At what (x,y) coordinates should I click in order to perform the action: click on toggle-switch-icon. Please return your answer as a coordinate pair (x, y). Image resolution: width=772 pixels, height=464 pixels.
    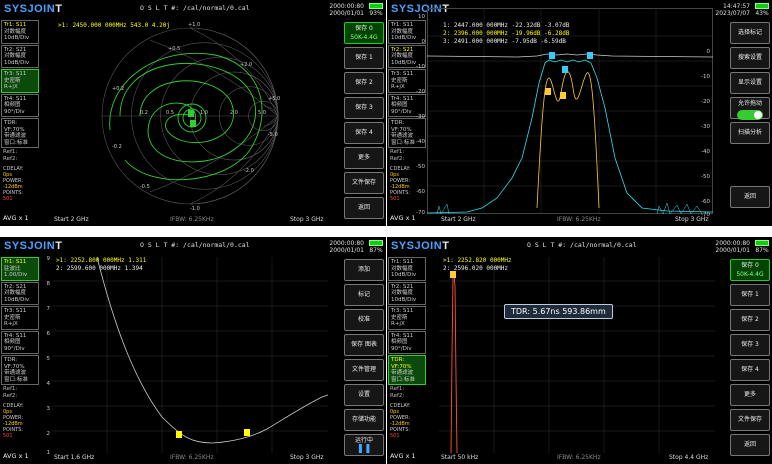
    Looking at the image, I should click on (750, 115).